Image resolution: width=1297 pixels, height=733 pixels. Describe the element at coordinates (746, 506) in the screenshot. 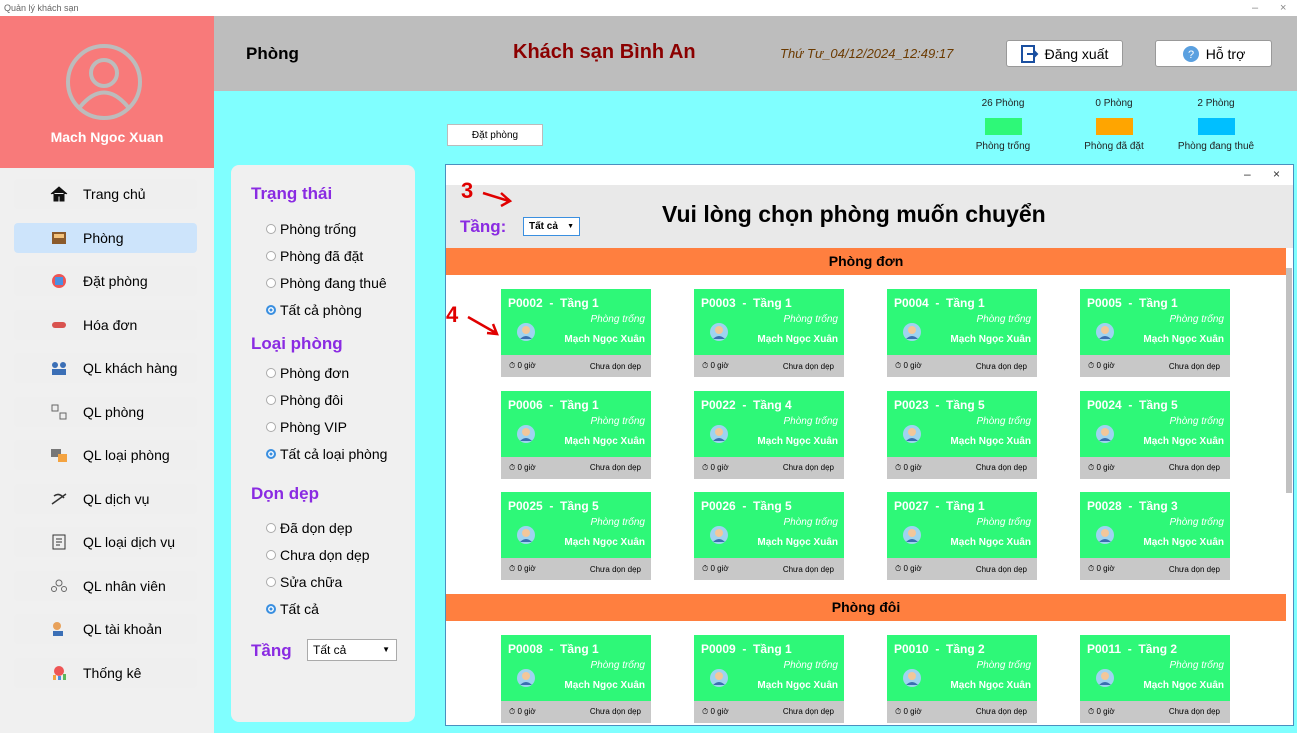

I see `room-id: P0026 - Tầng 5` at that location.